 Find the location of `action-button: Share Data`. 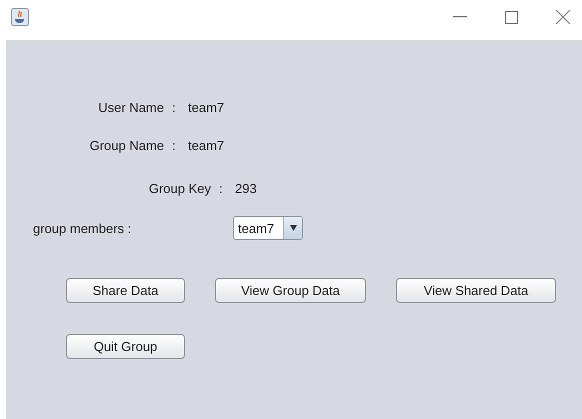

action-button: Share Data is located at coordinates (125, 290).